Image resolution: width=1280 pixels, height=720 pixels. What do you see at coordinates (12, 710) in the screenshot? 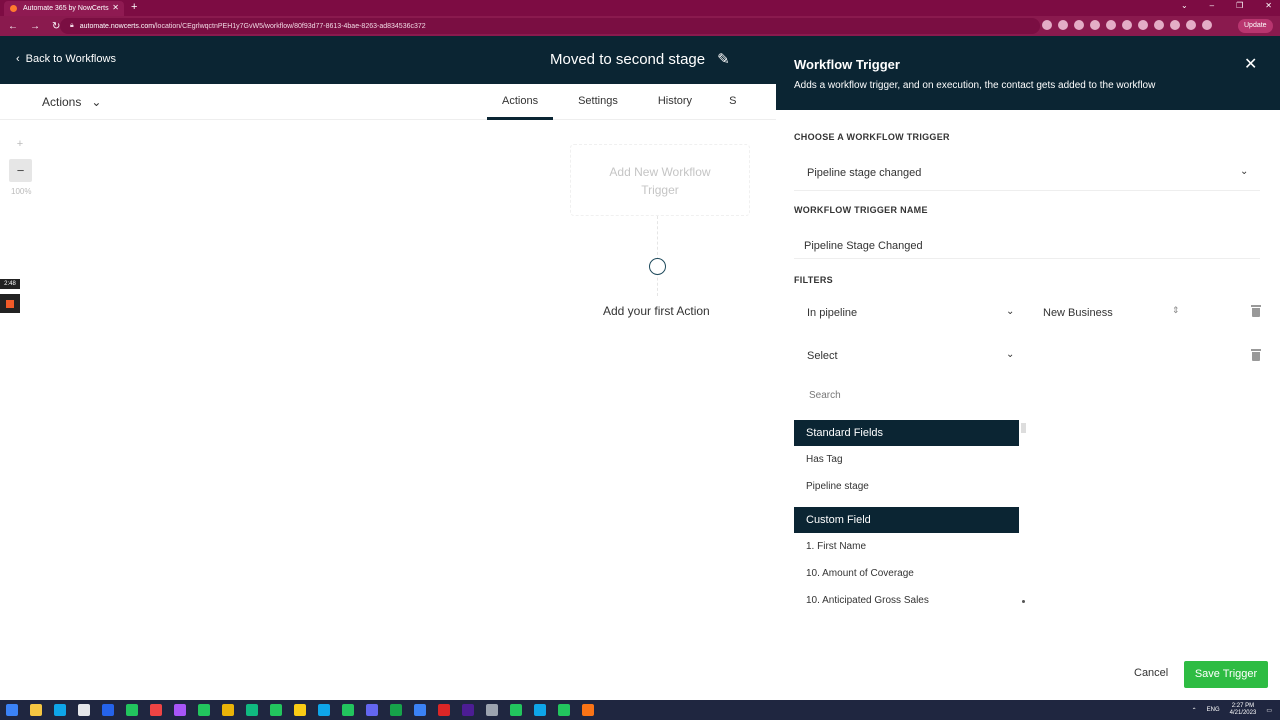
I see `windows-start-icon` at bounding box center [12, 710].